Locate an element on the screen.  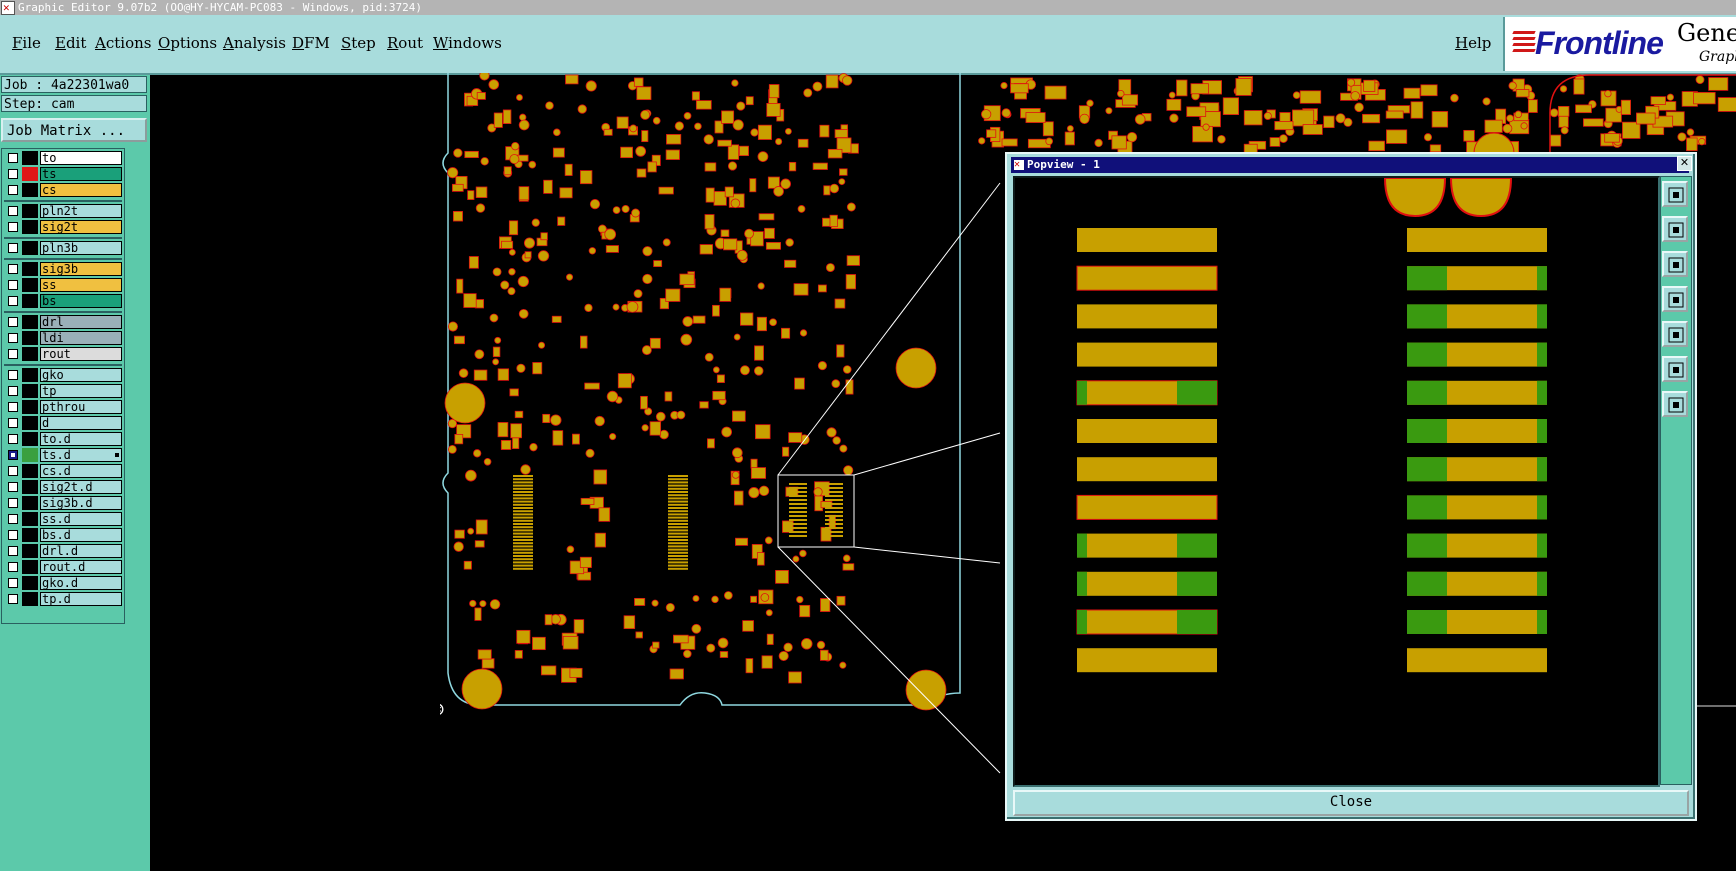
layer-row: bs.d is located at coordinates (63, 535).